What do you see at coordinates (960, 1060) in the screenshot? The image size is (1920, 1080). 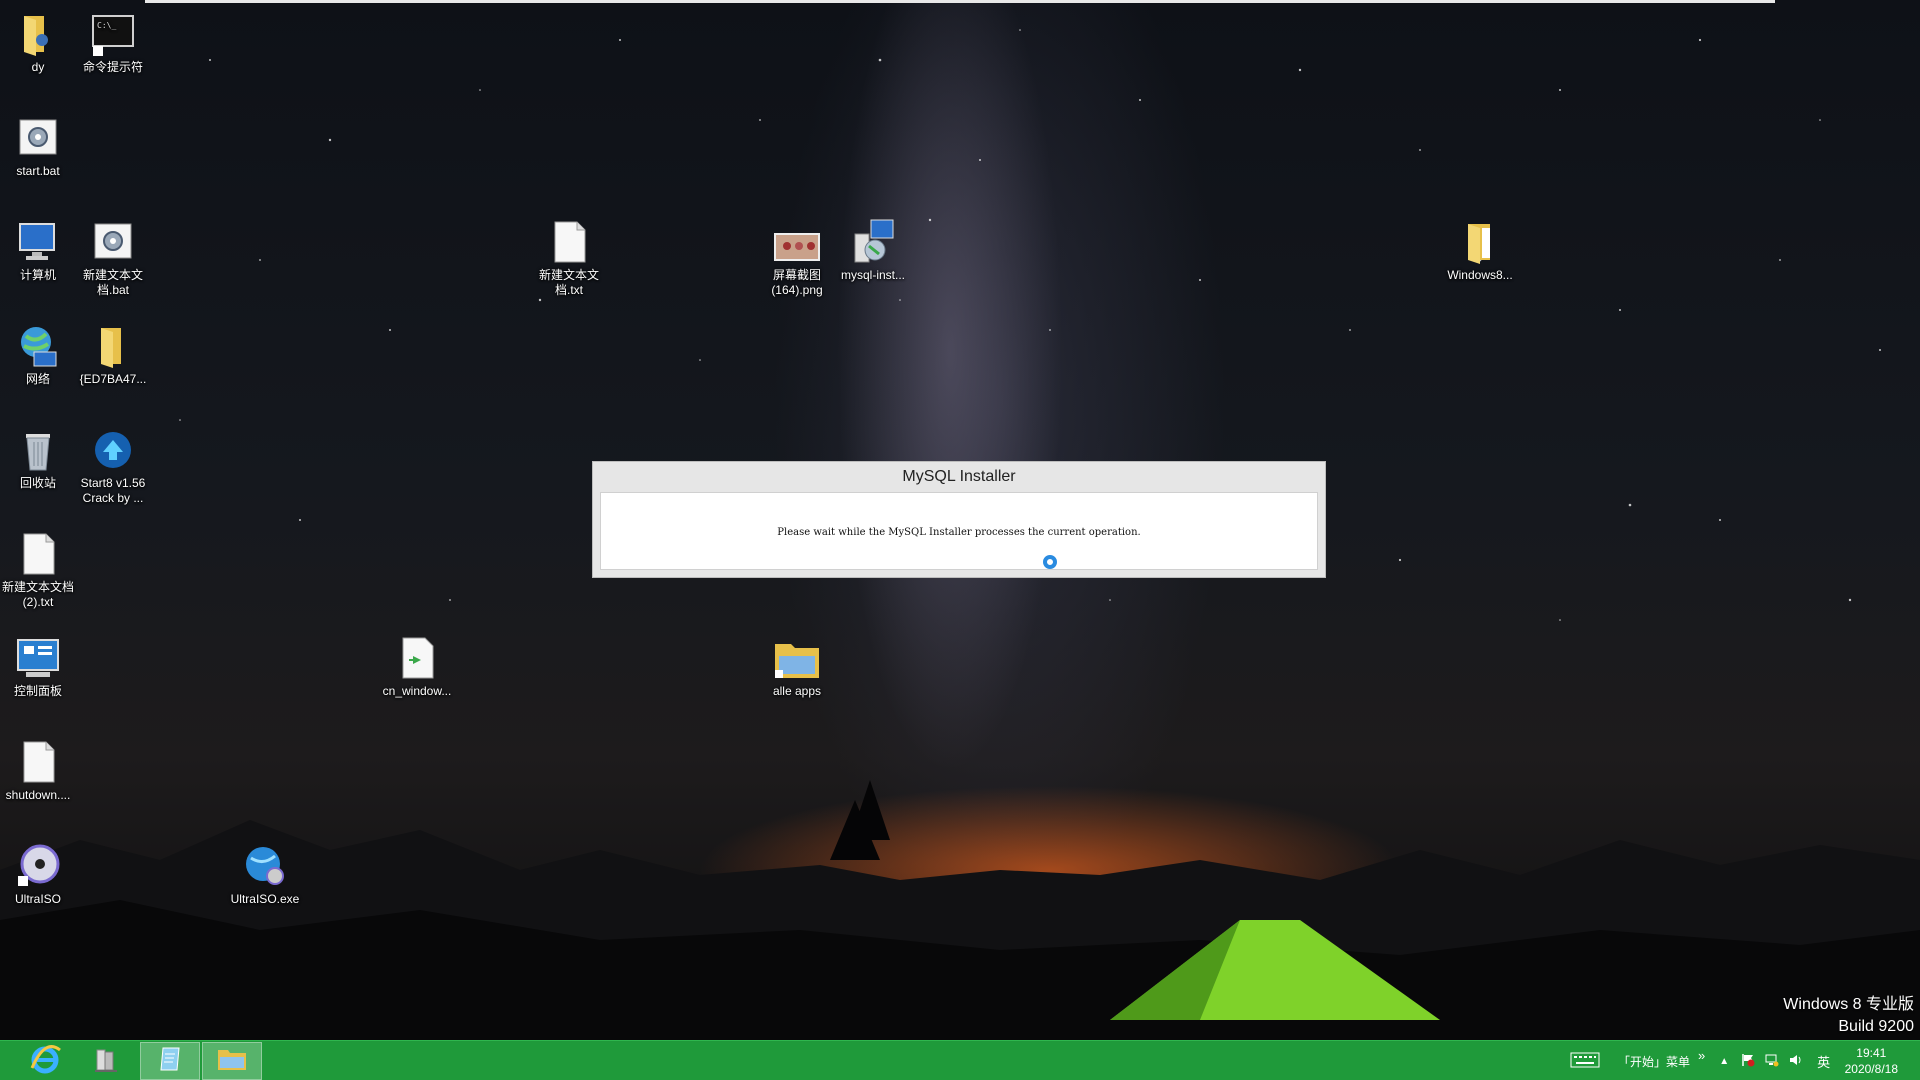 I see `taskbar: 「开始」菜单 » ▲ 英 19:41 2020/8/18` at bounding box center [960, 1060].